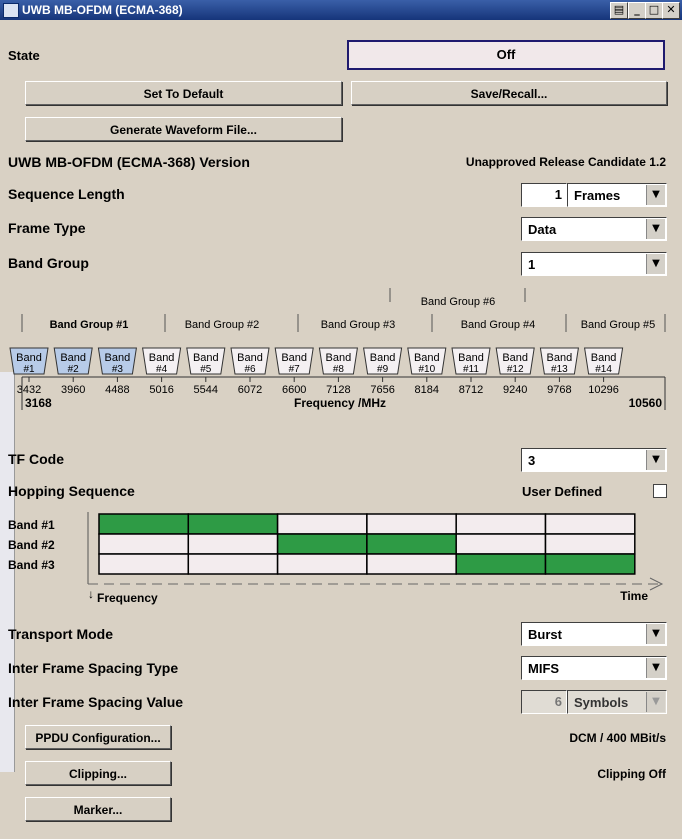 Image resolution: width=682 pixels, height=839 pixels. What do you see at coordinates (294, 390) in the screenshot?
I see `tick-label: 6600` at bounding box center [294, 390].